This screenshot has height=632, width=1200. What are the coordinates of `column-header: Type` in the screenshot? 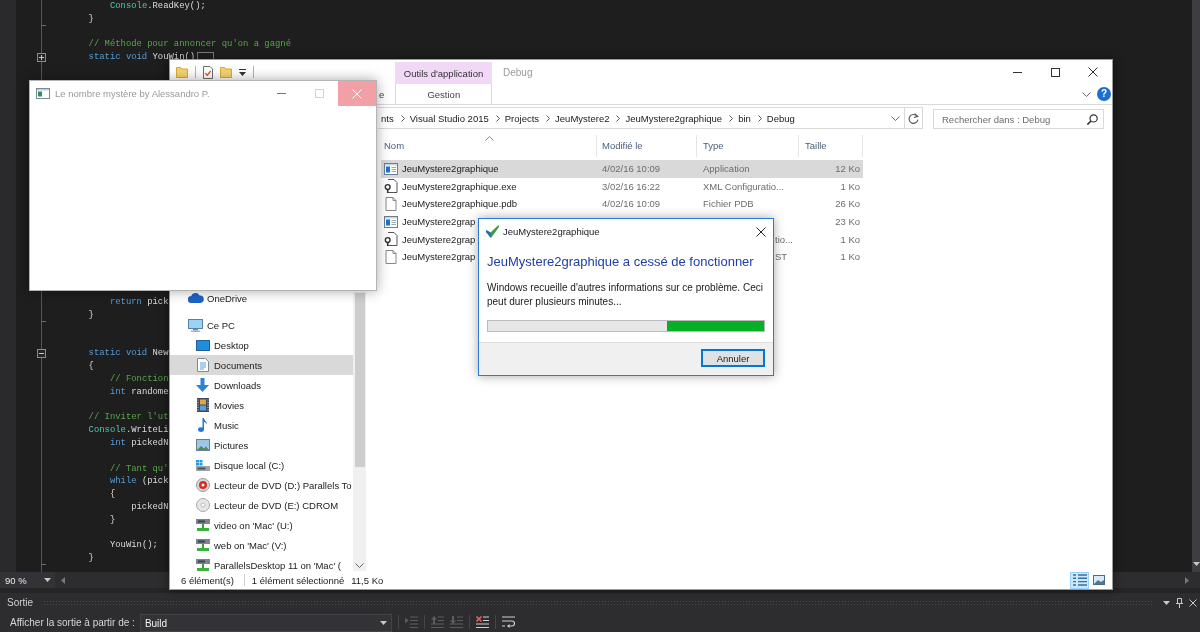 It's located at (748, 146).